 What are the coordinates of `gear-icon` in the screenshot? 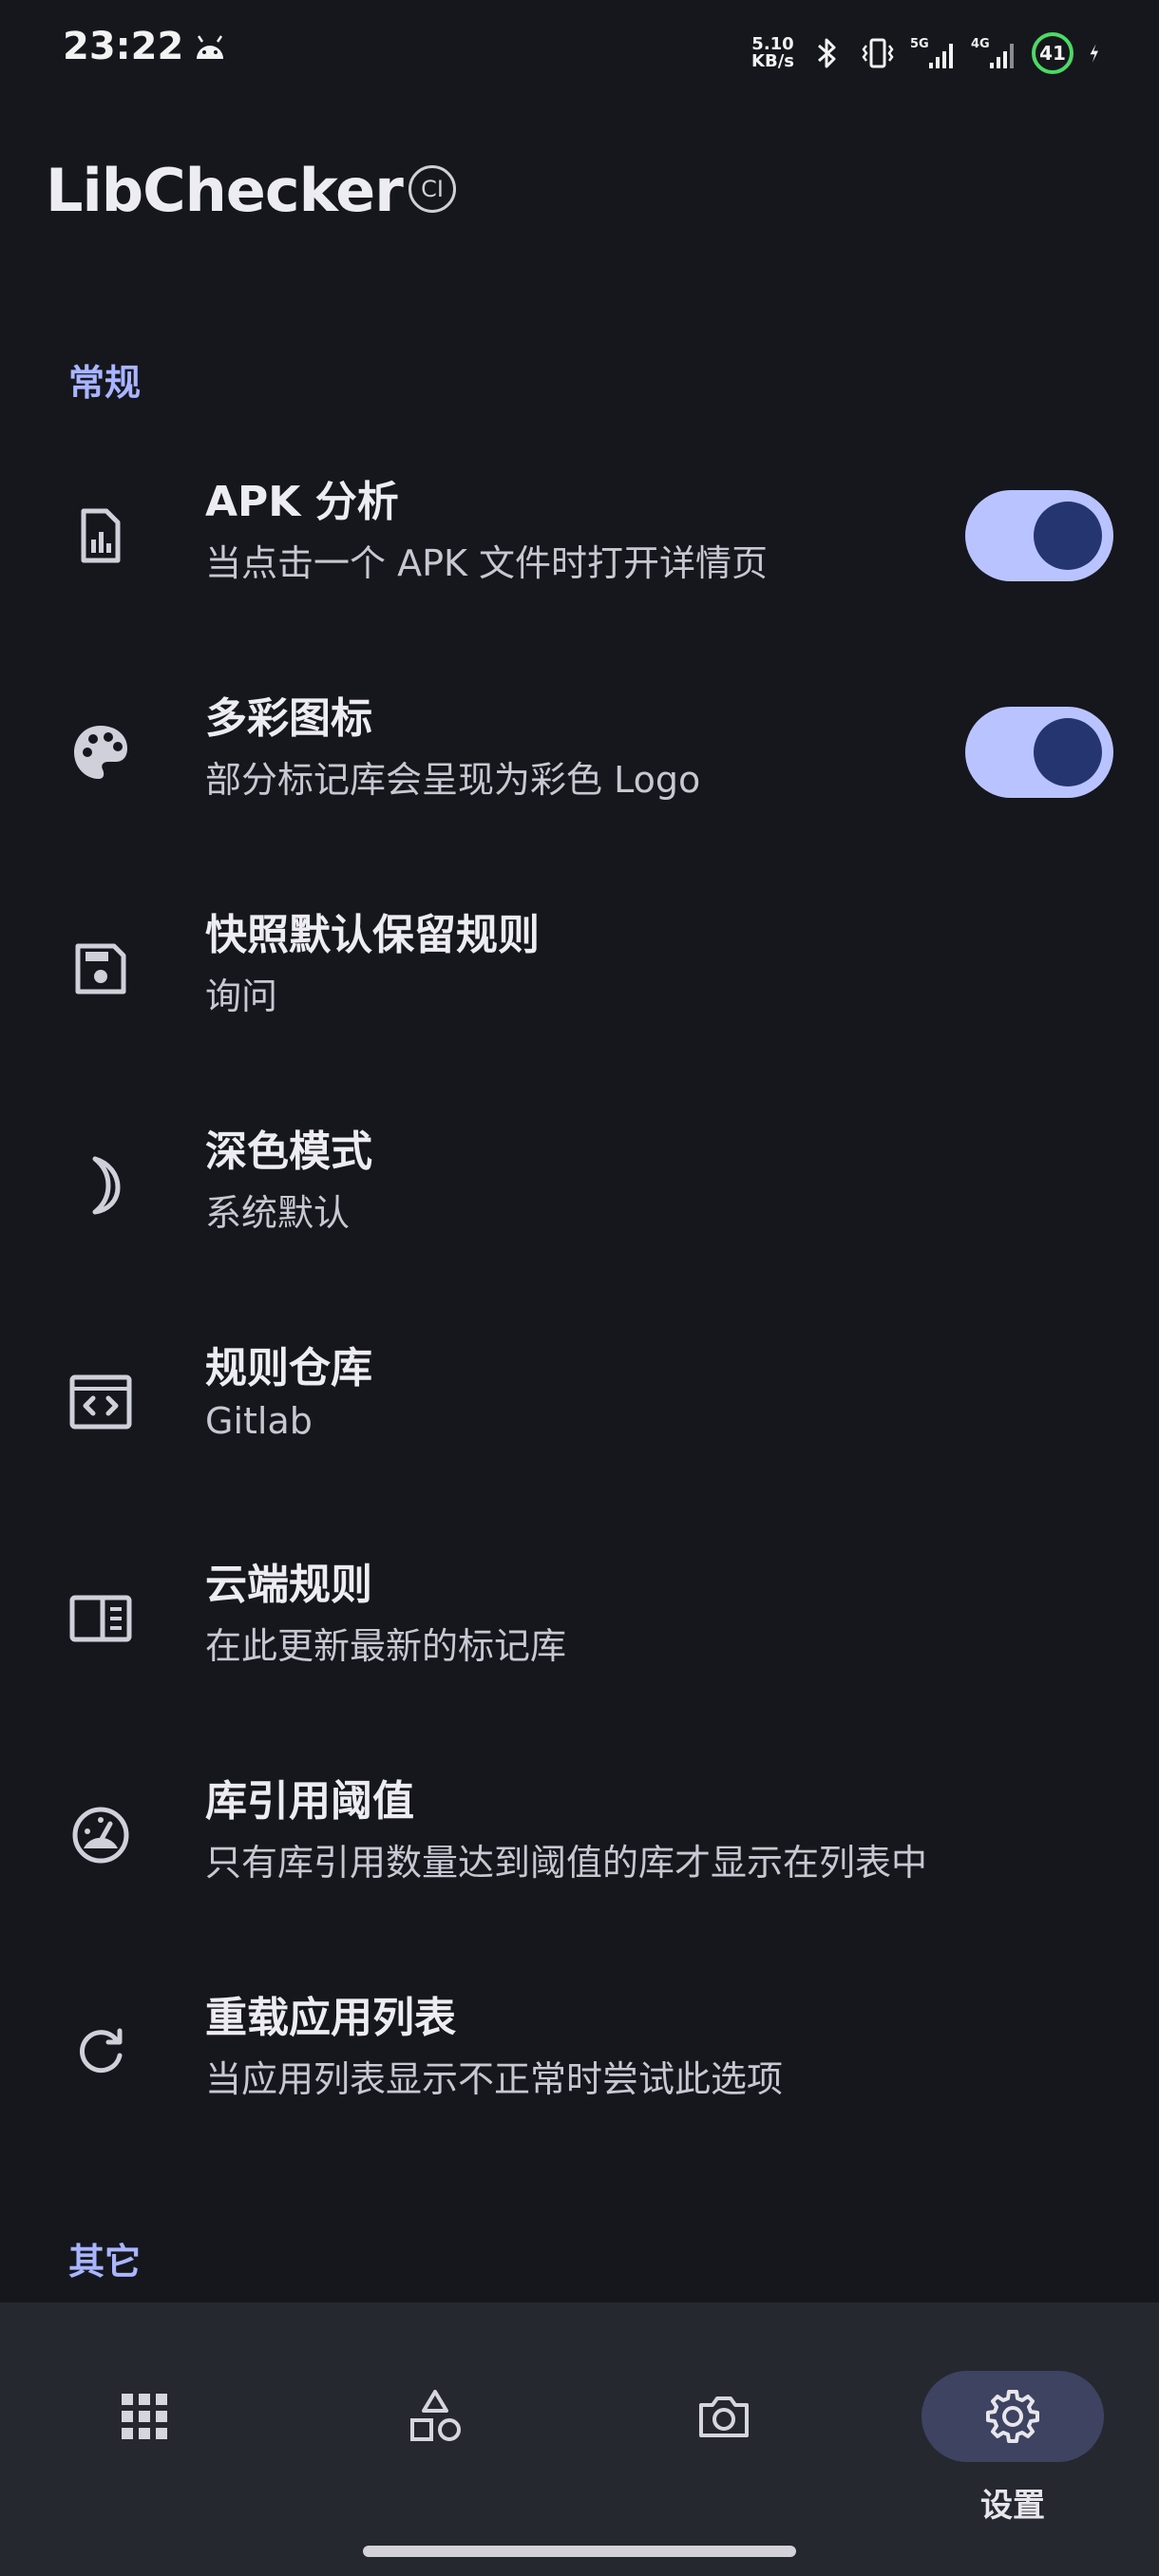 It's located at (1012, 2416).